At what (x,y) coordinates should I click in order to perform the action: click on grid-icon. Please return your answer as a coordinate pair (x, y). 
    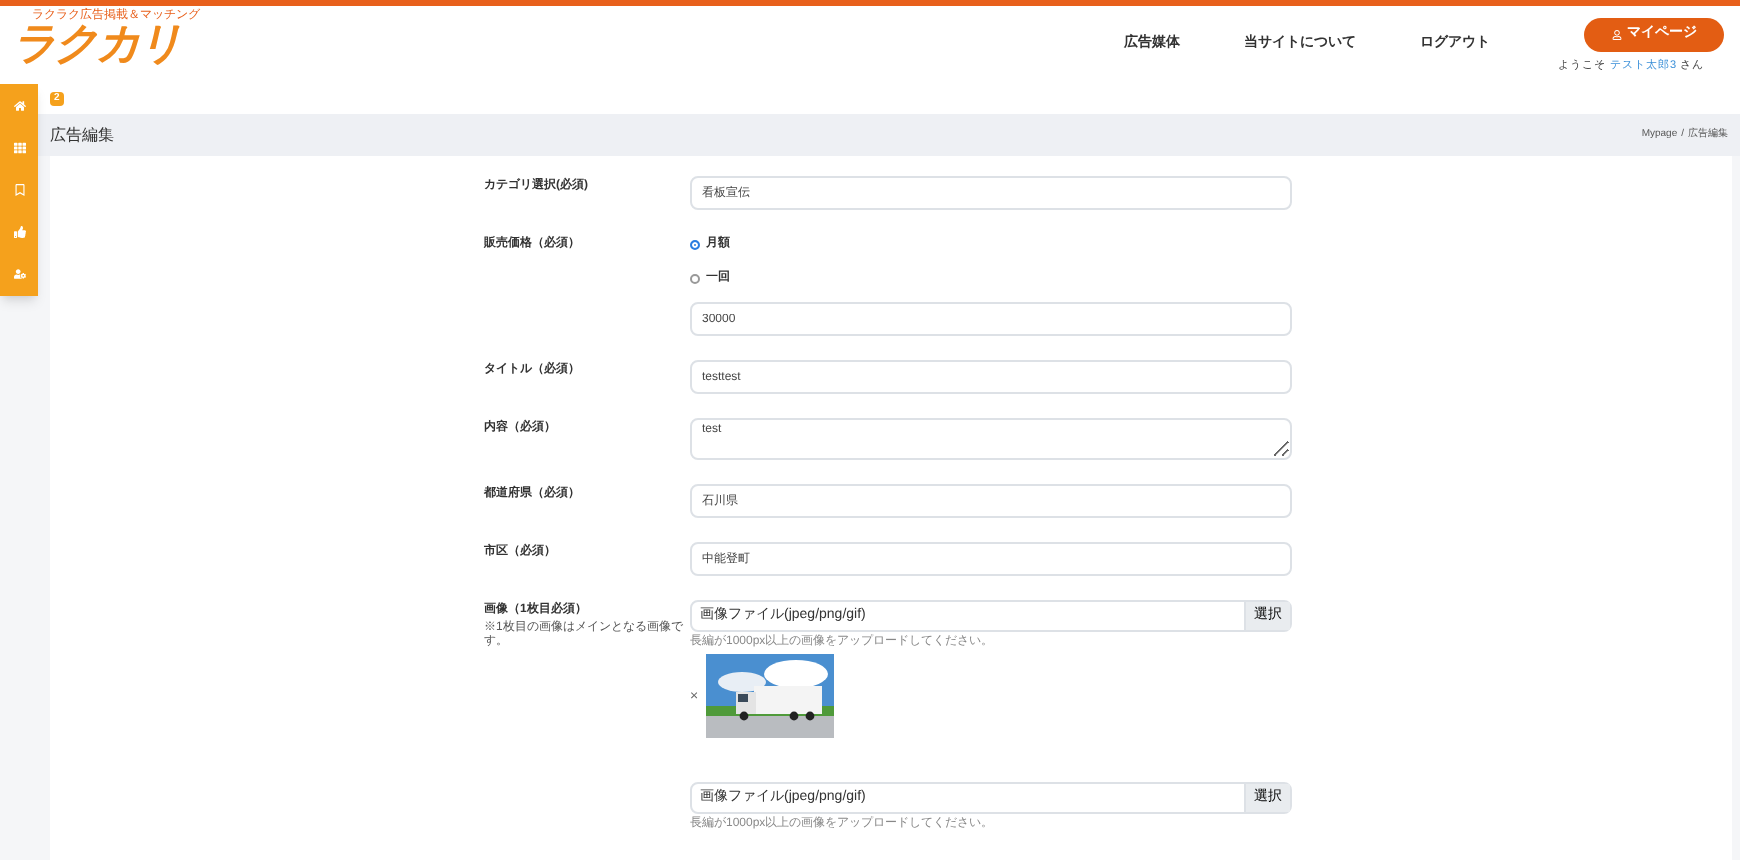
    Looking at the image, I should click on (19, 147).